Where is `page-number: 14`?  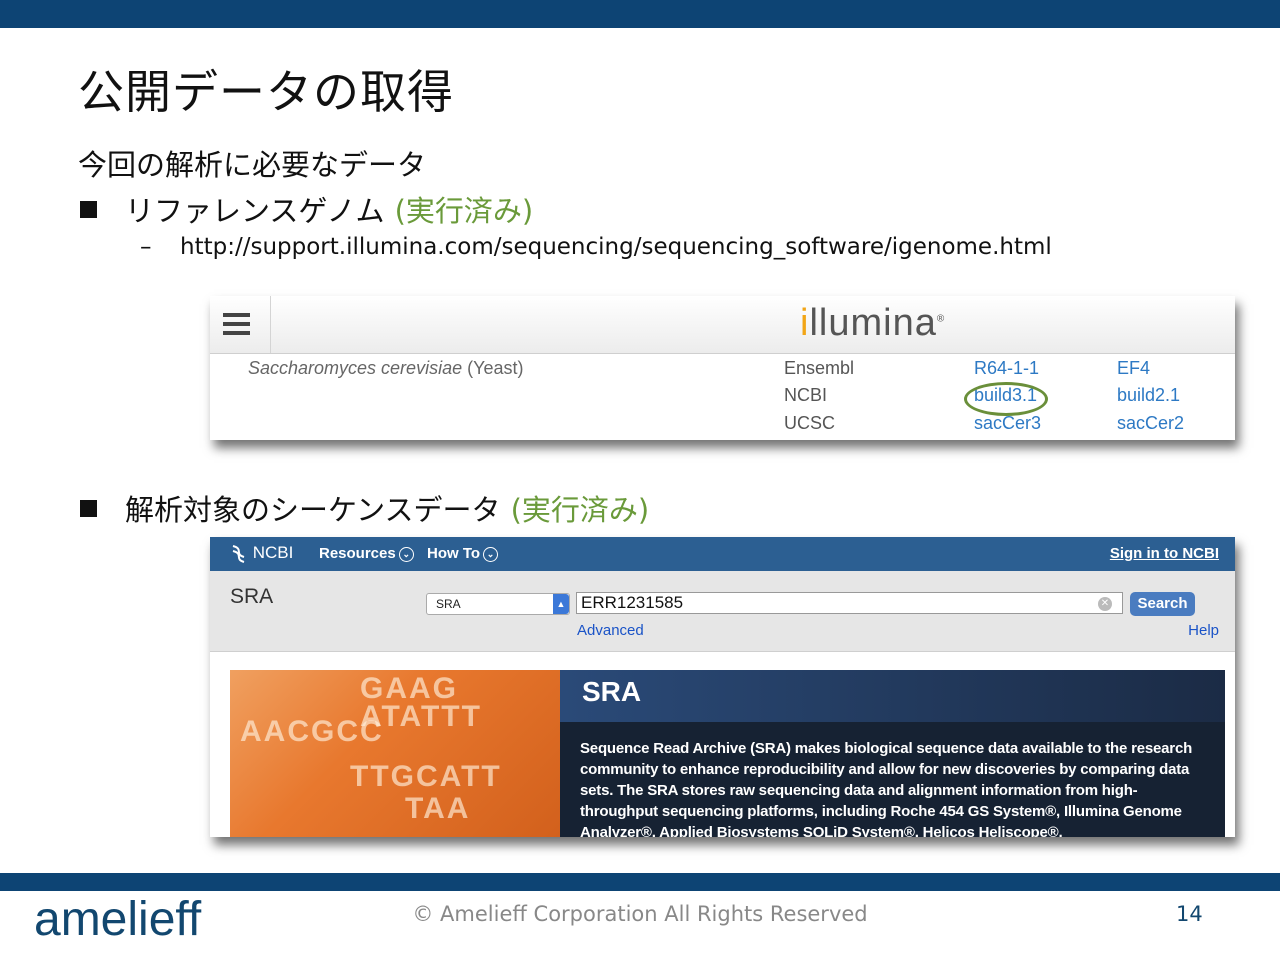
page-number: 14 is located at coordinates (1189, 914).